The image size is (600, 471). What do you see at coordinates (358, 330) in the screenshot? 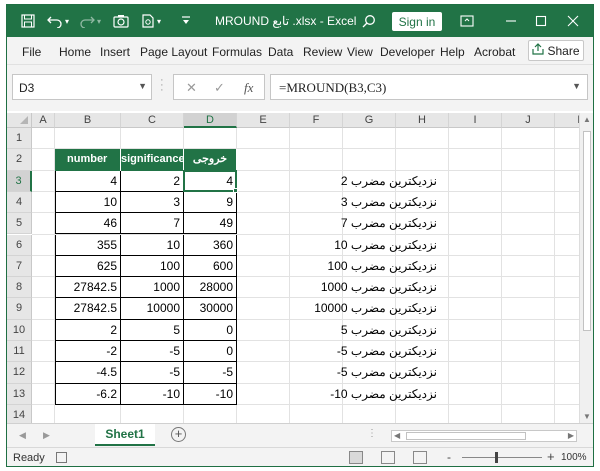
I see `note-cell: نزدیکترین مضرب 5` at bounding box center [358, 330].